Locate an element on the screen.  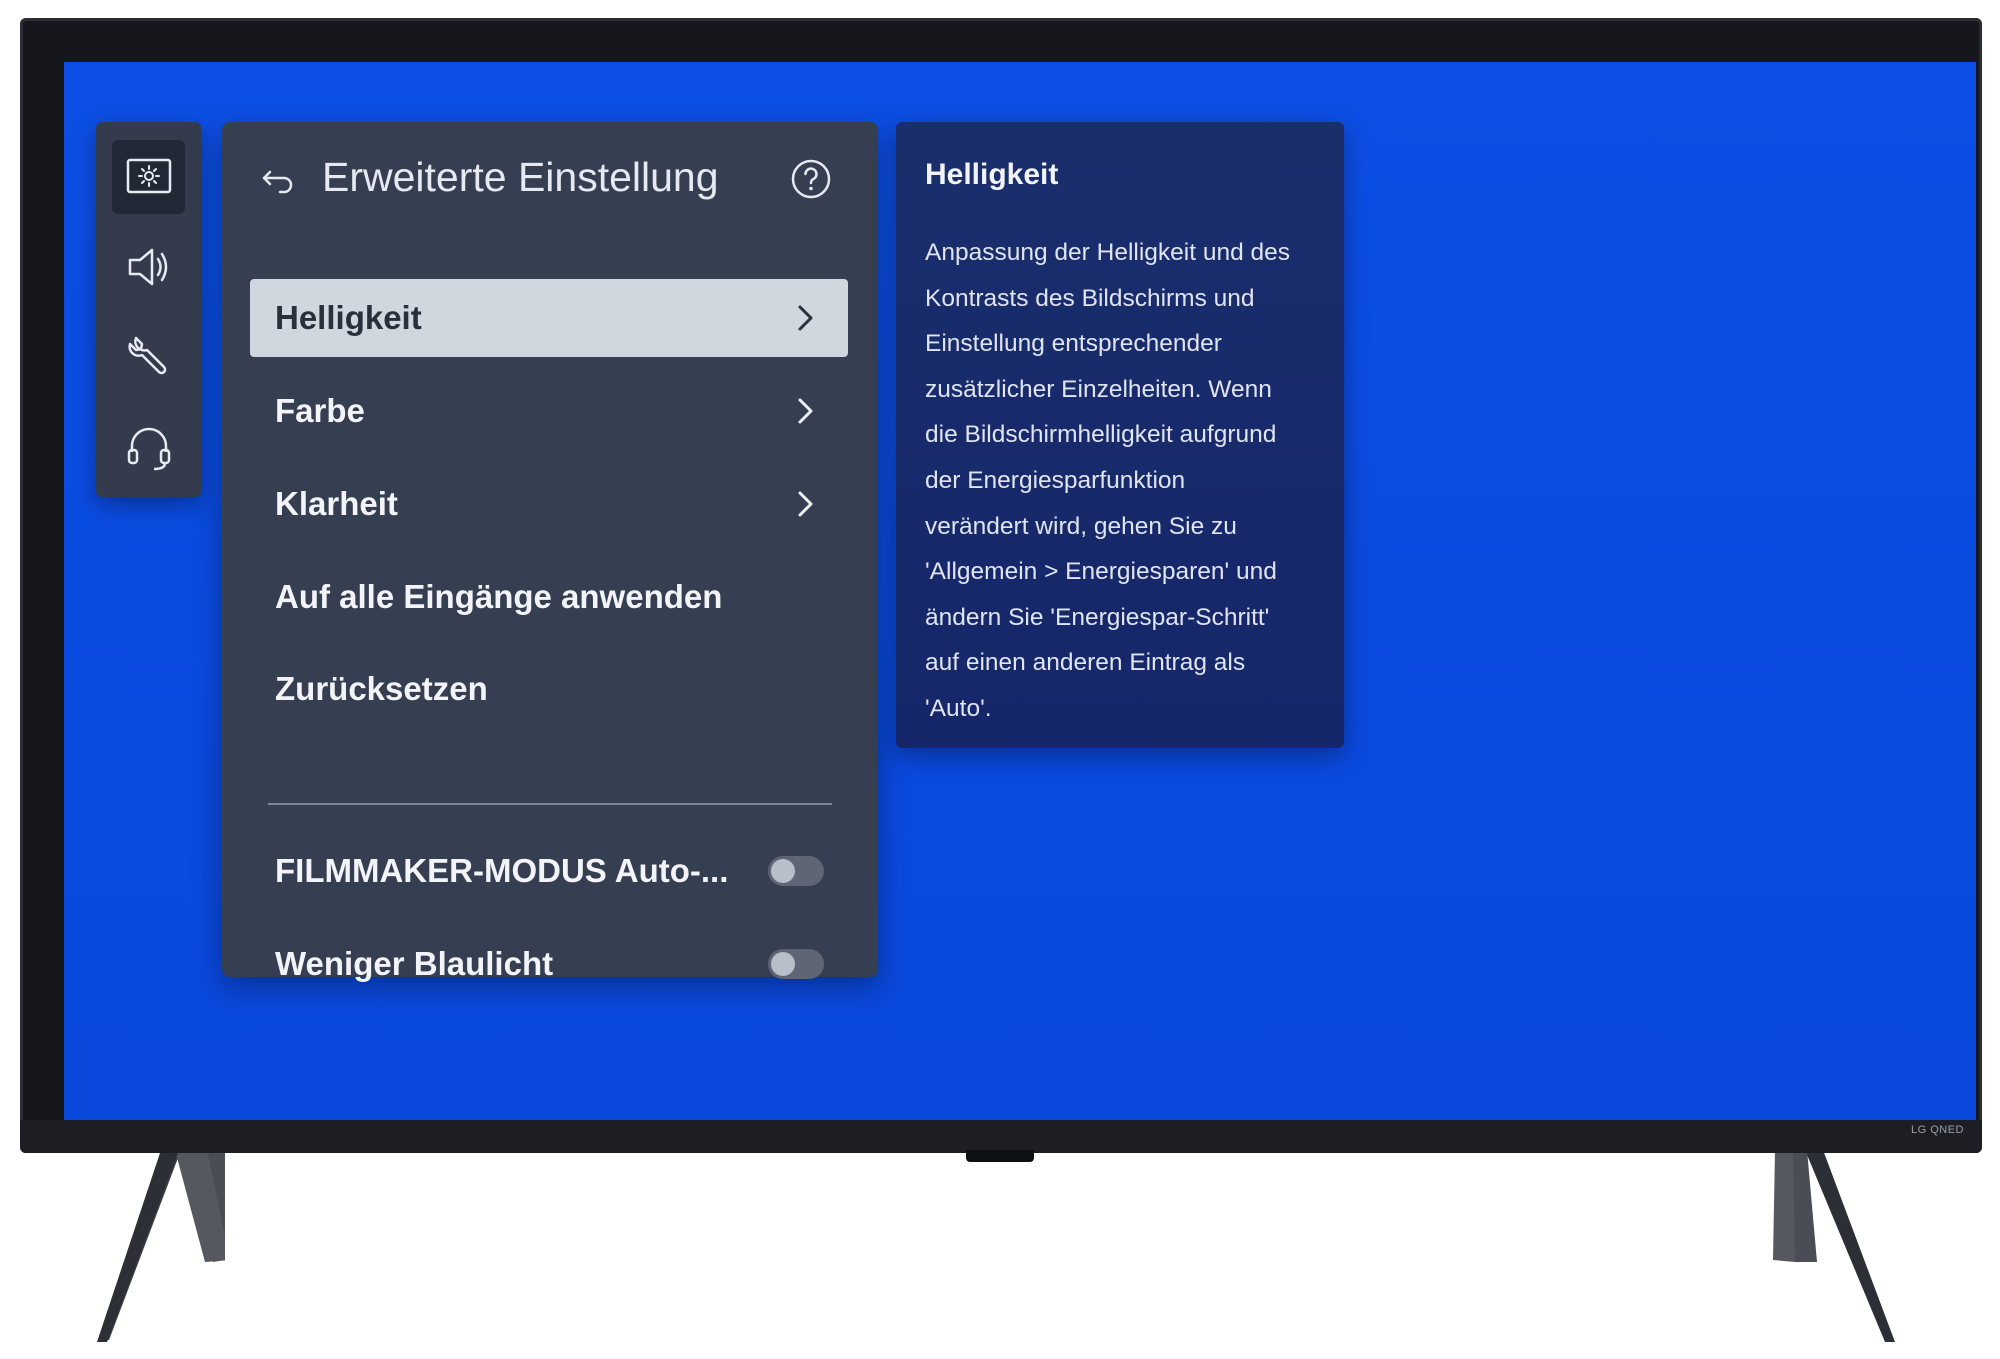
page-title: Erweiterte Einstellung is located at coordinates (520, 177).